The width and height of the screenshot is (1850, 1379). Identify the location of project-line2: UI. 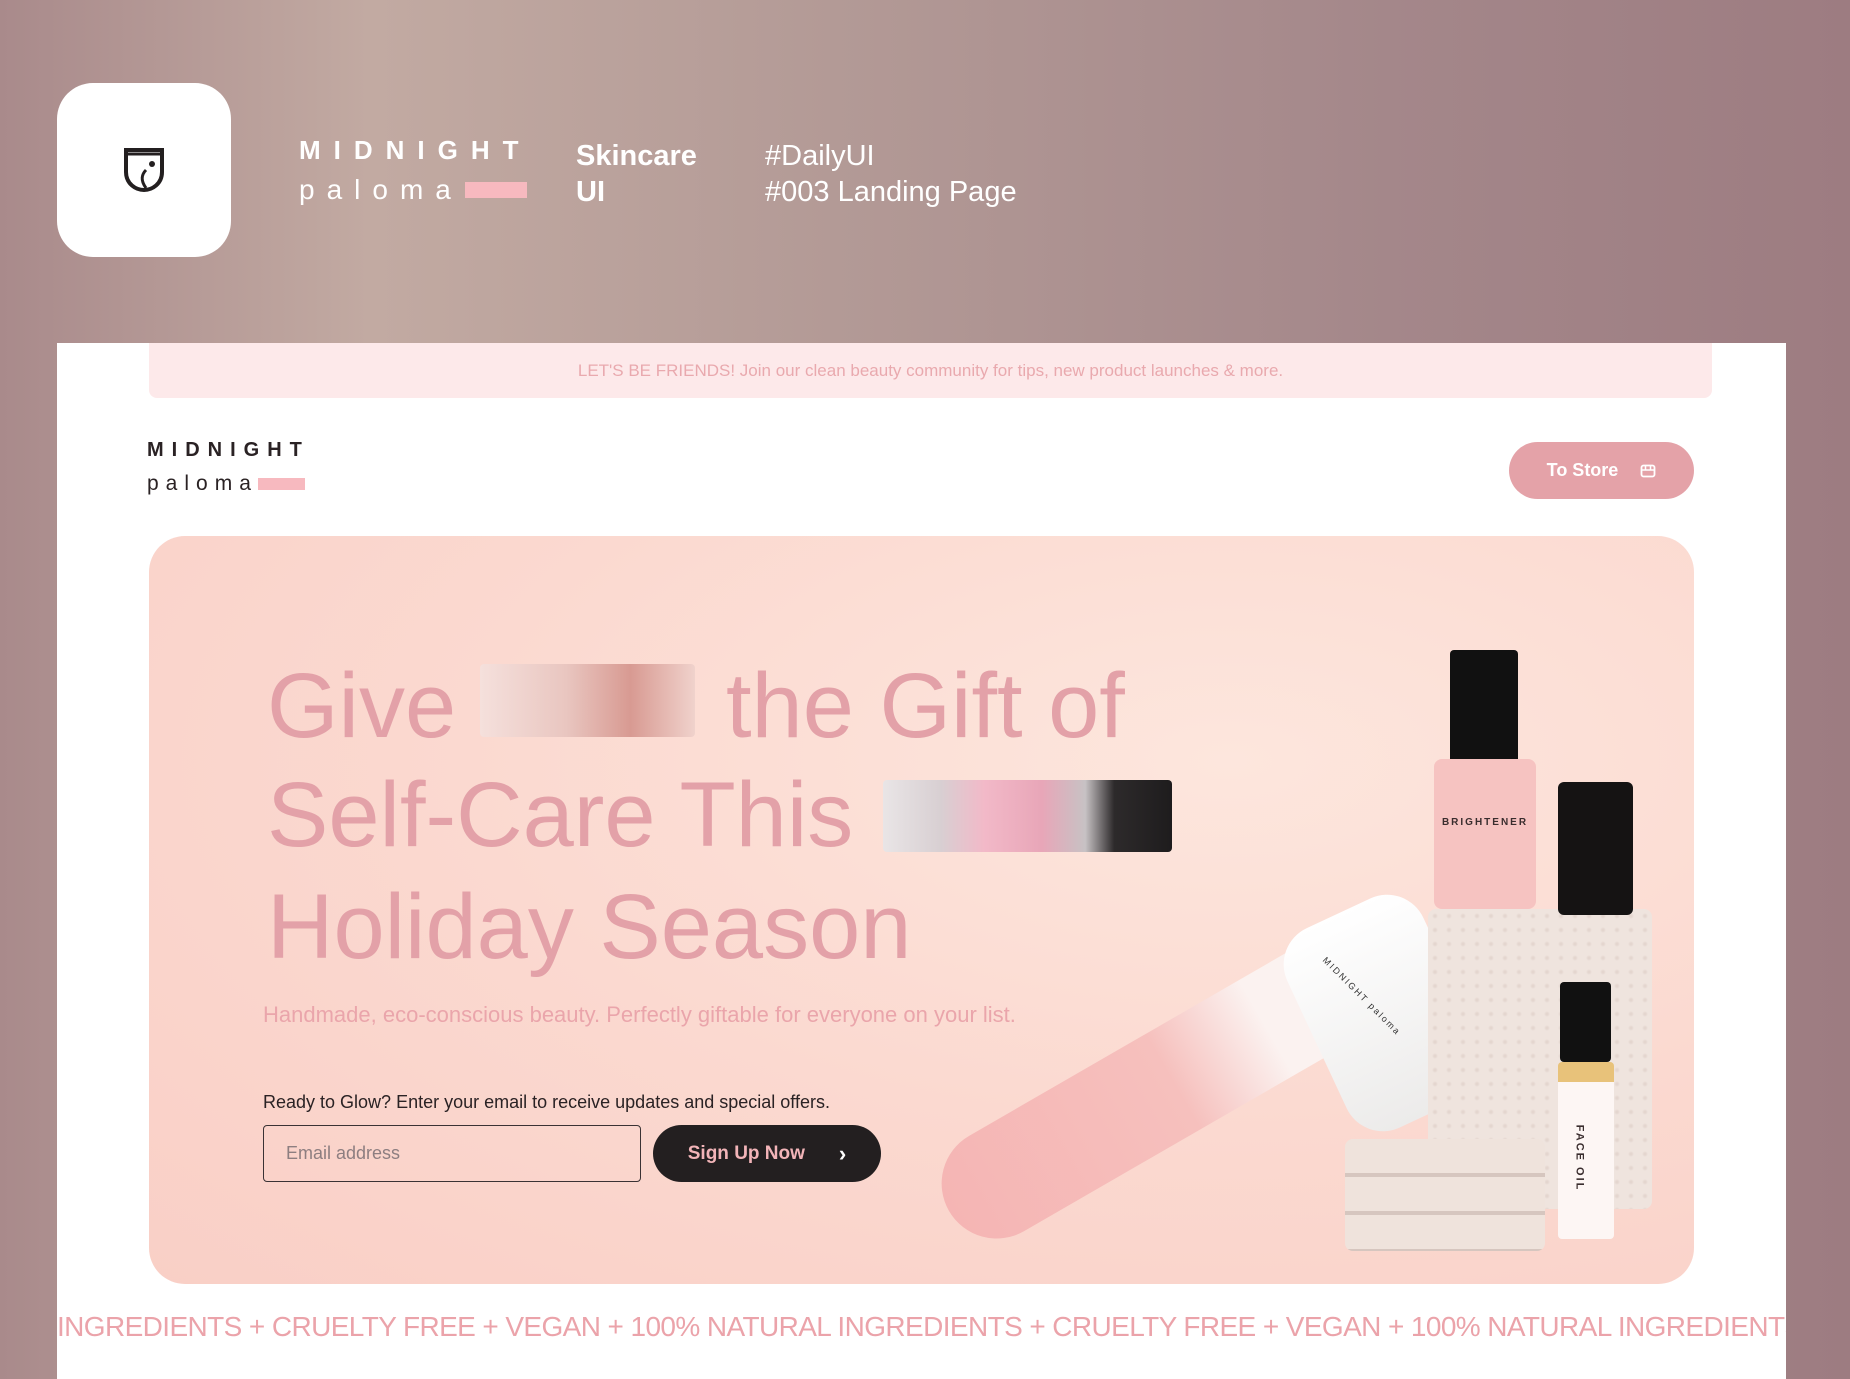
(590, 192).